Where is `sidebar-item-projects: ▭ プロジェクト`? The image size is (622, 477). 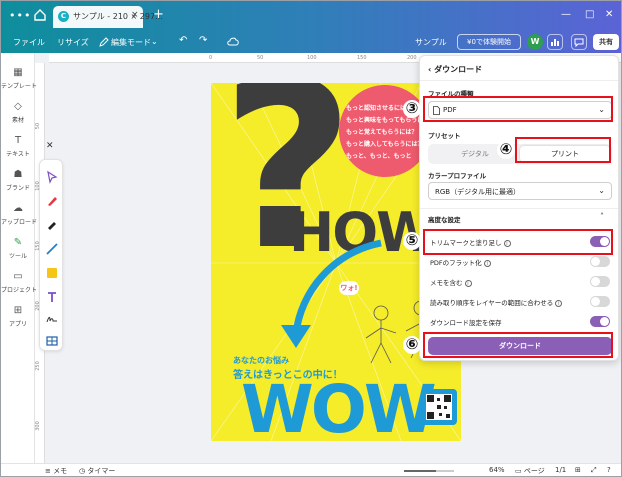
sidebar-item-projects: ▭ プロジェクト is located at coordinates (19, 282).